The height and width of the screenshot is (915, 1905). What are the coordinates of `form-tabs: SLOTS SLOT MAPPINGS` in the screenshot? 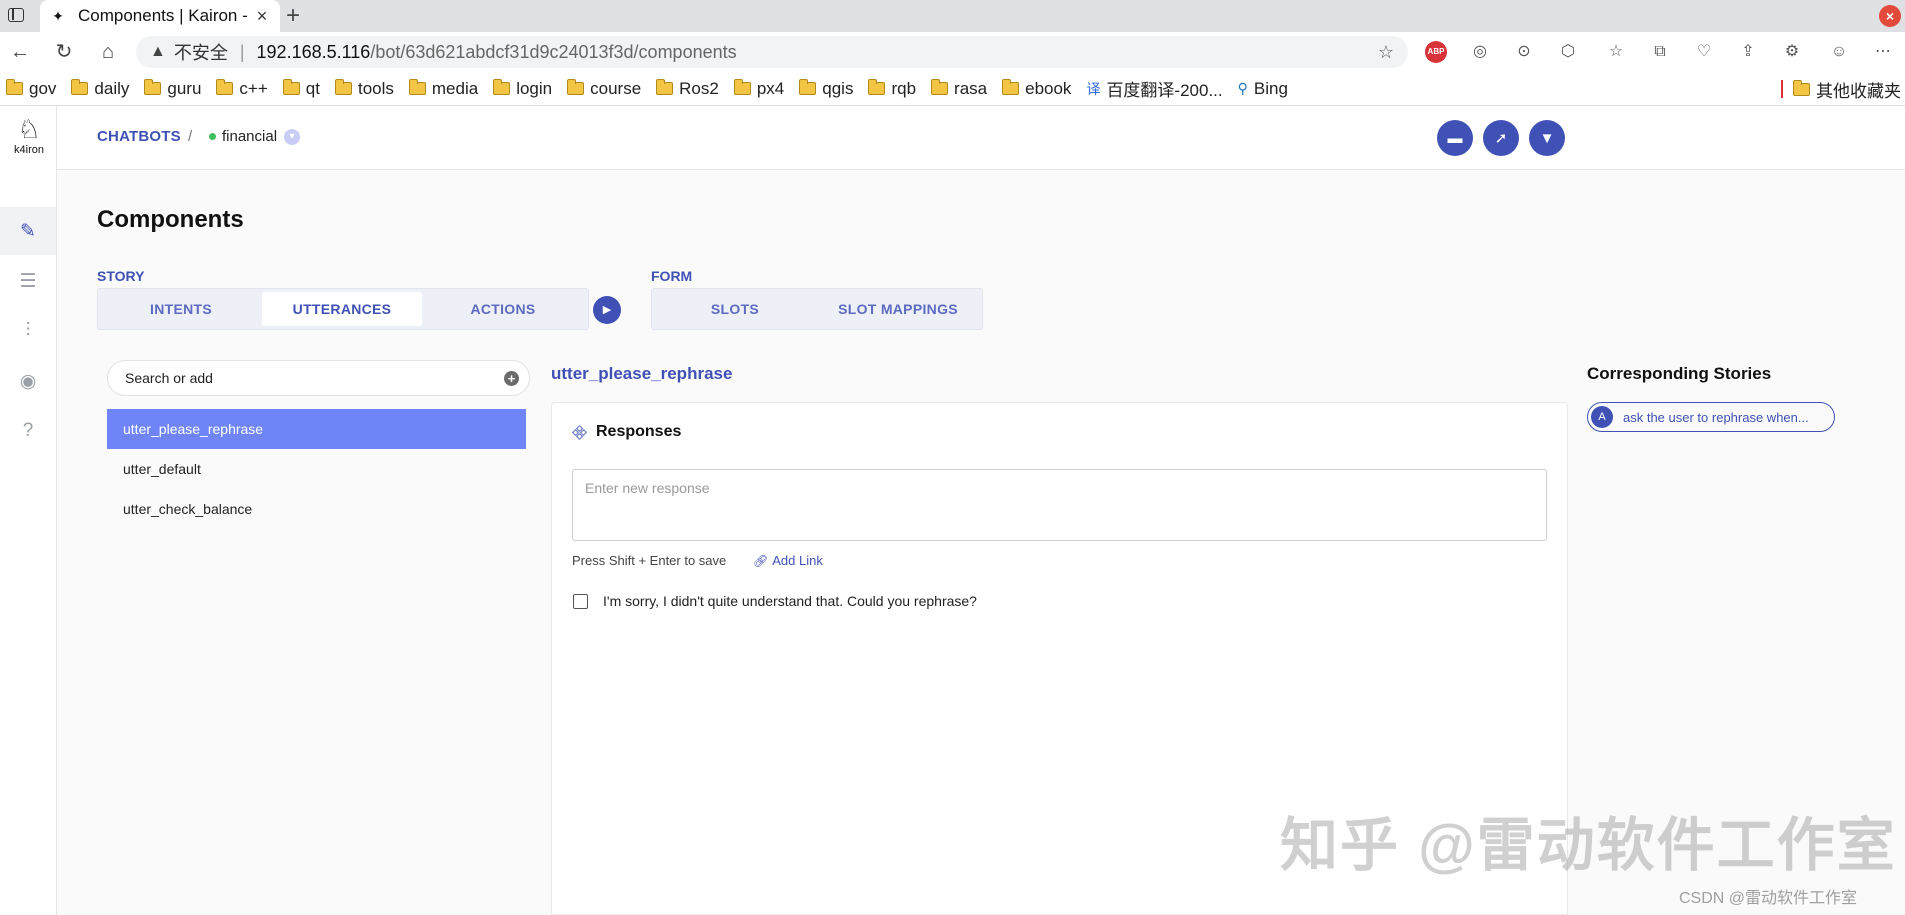 It's located at (817, 309).